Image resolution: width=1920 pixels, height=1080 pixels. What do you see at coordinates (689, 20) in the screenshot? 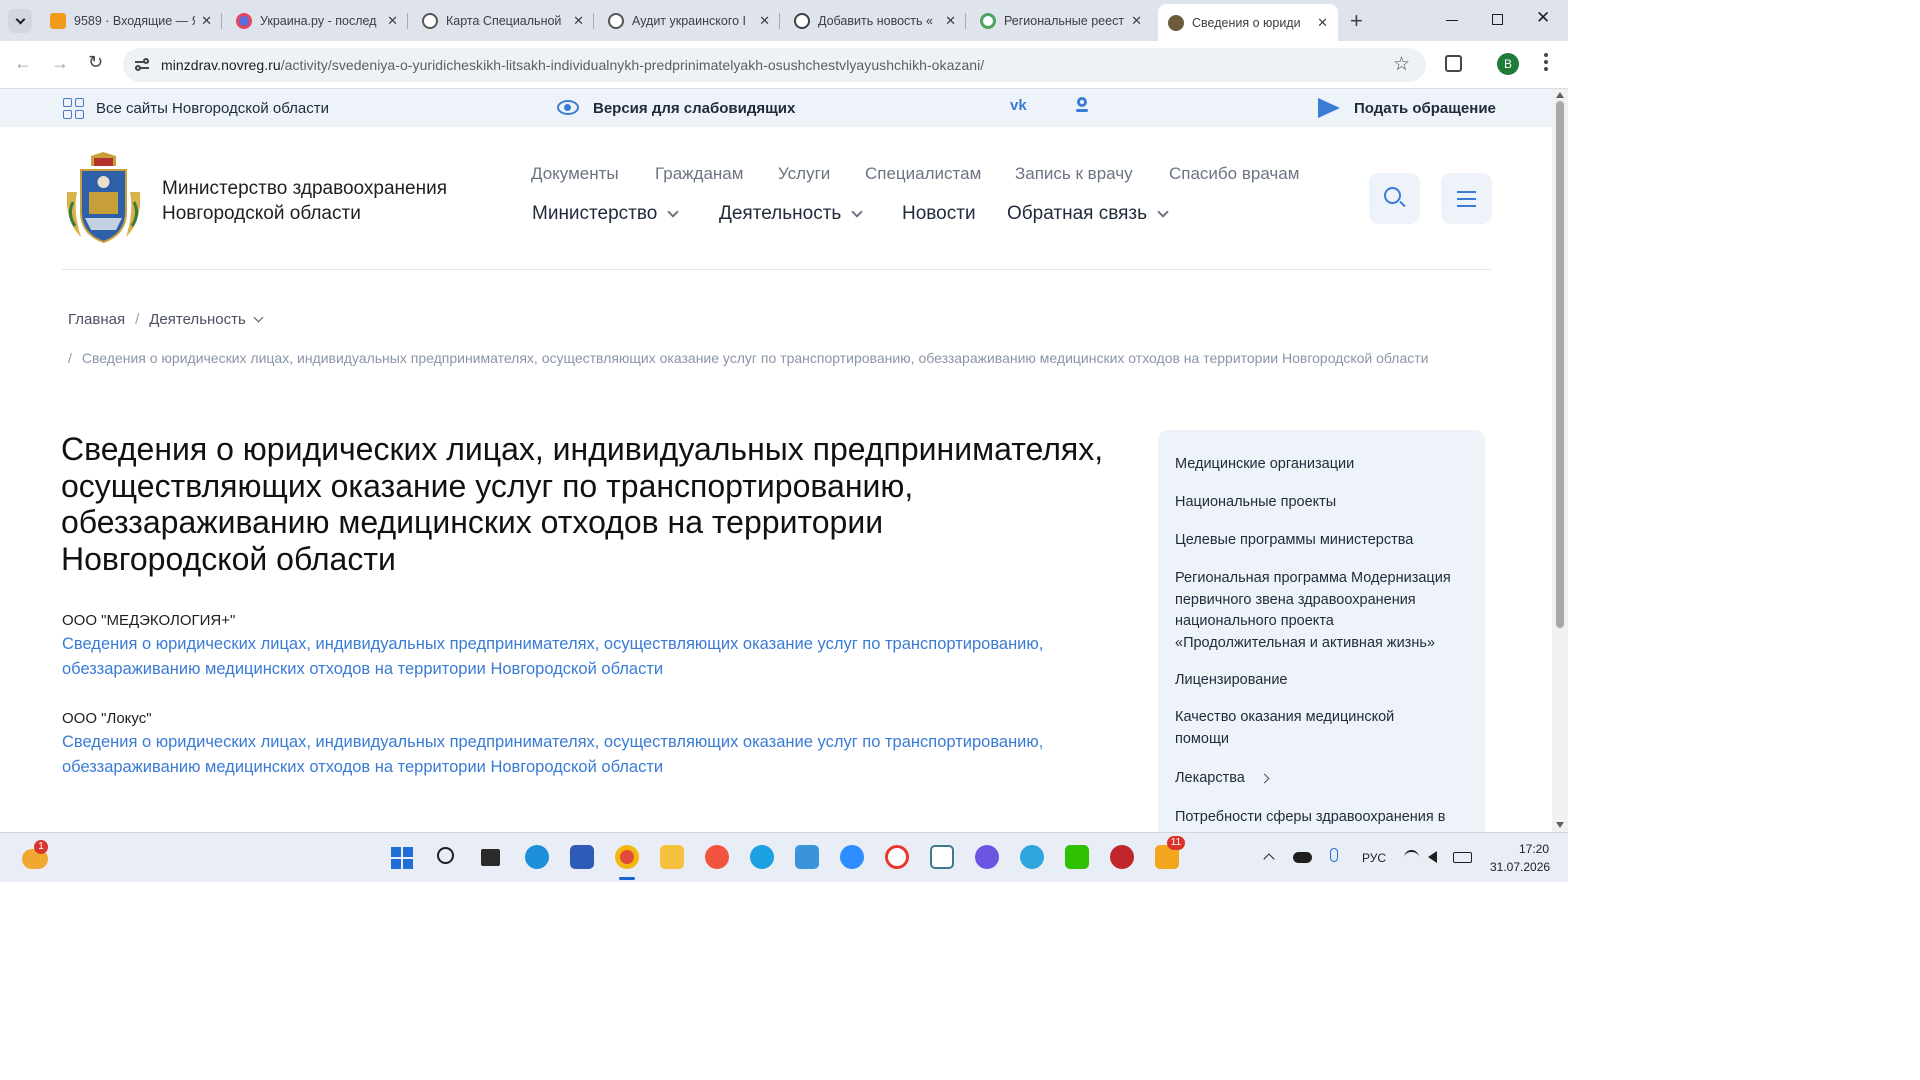
I see `browser-tab: Аудит украинского I ✕` at bounding box center [689, 20].